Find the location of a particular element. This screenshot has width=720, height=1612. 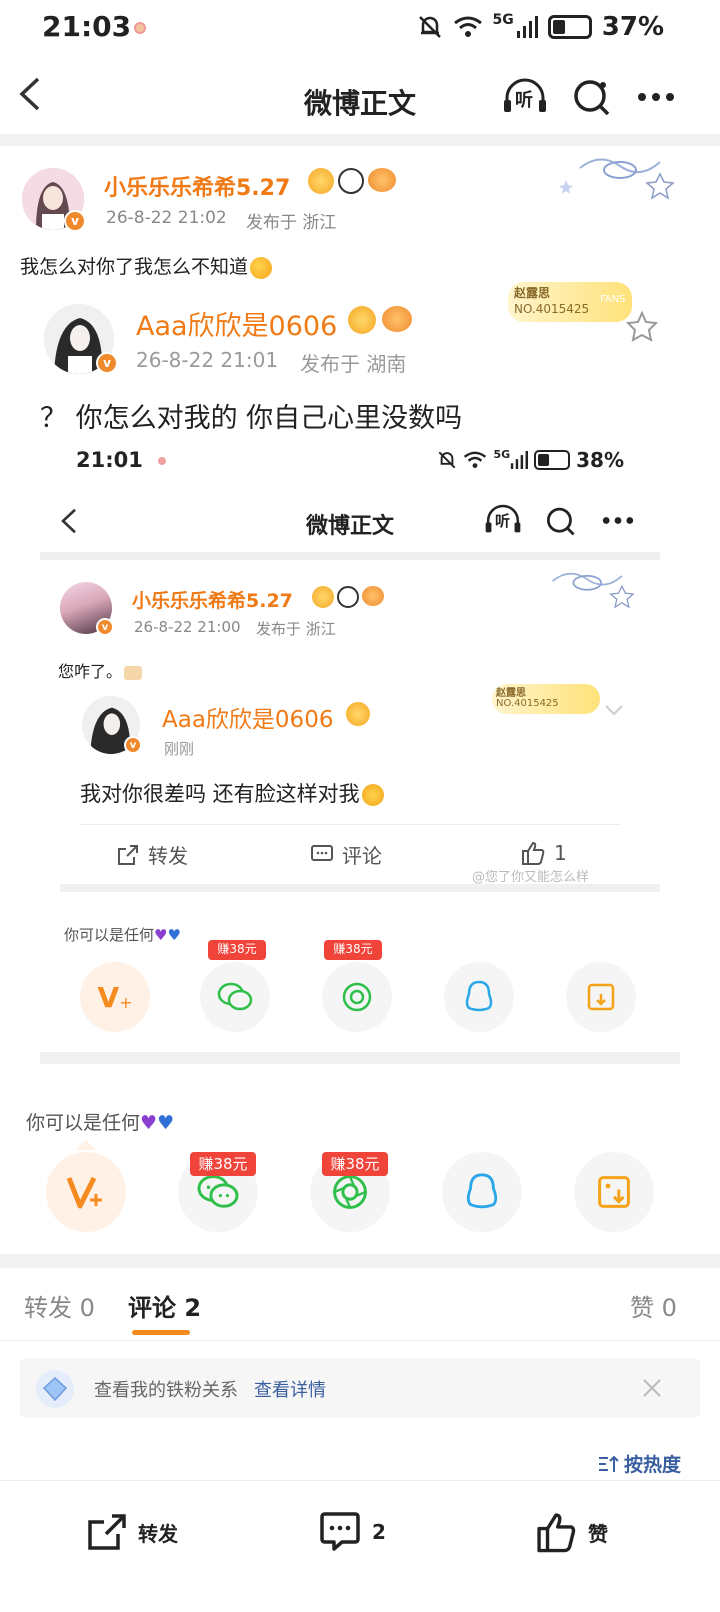

embedded-comment-label: 评论 is located at coordinates (362, 856).